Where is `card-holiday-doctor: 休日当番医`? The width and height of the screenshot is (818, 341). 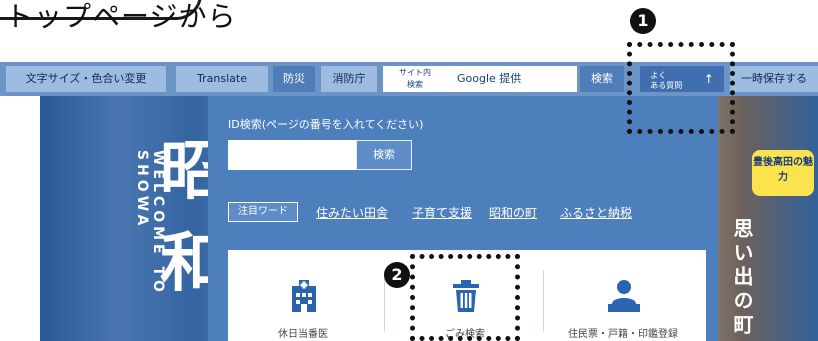 card-holiday-doctor: 休日当番医 is located at coordinates (303, 295).